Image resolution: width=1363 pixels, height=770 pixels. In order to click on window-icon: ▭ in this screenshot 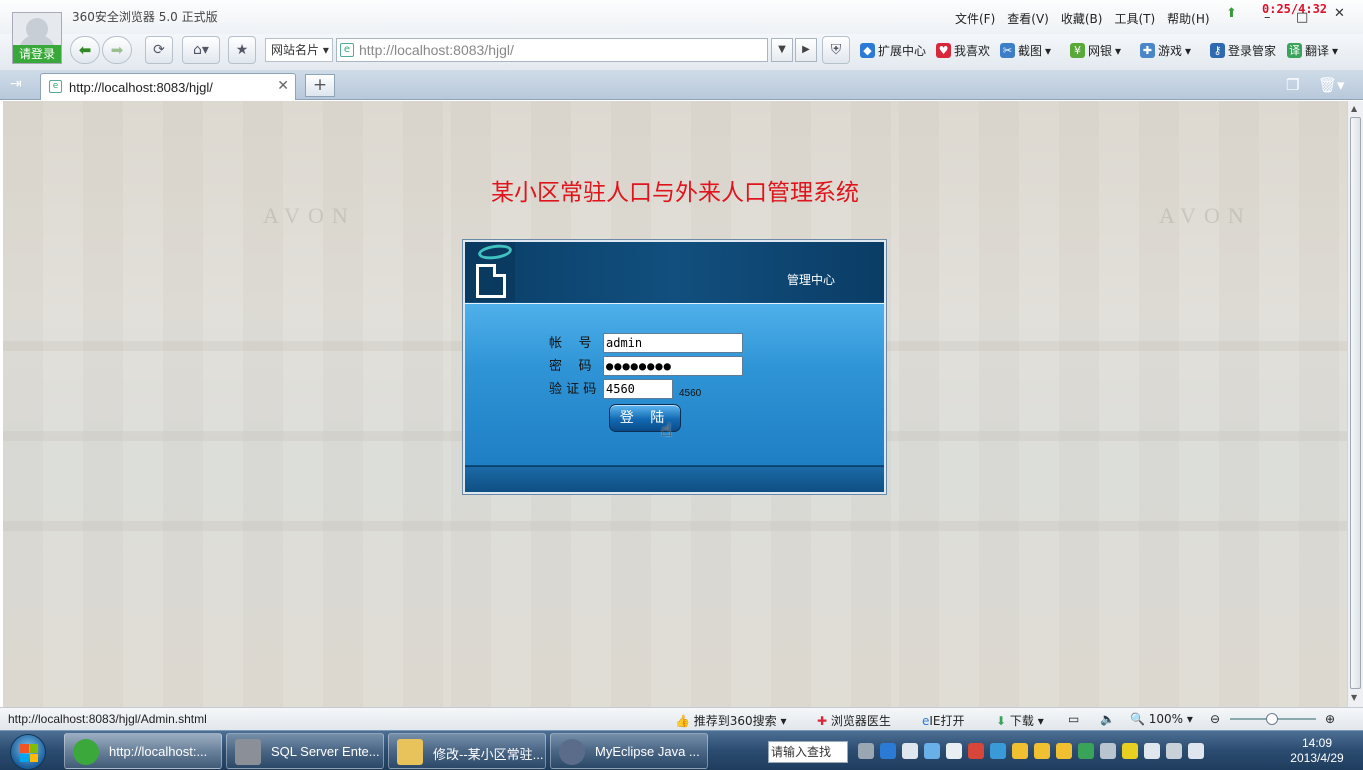, I will do `click(1073, 719)`.